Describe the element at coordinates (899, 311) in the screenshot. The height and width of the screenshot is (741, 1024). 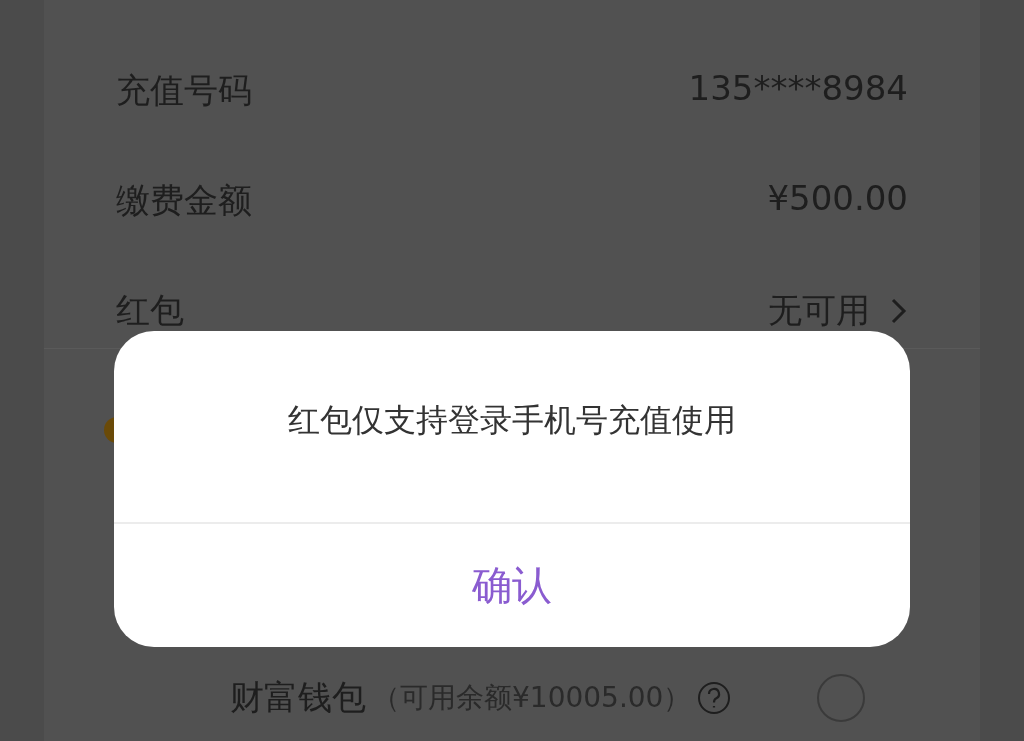
I see `chevron-right-icon` at that location.